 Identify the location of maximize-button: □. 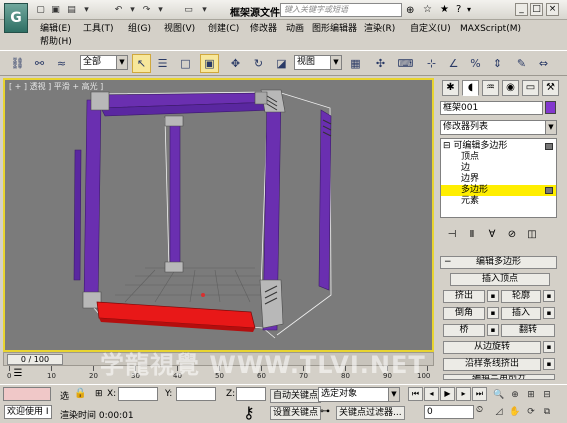
(536, 9).